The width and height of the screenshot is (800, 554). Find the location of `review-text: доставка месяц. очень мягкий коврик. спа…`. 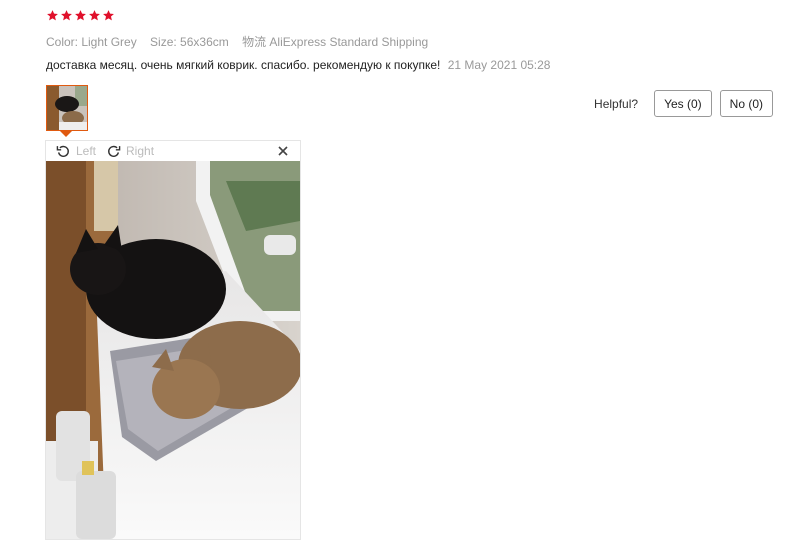

review-text: доставка месяц. очень мягкий коврик. спа… is located at coordinates (243, 65).